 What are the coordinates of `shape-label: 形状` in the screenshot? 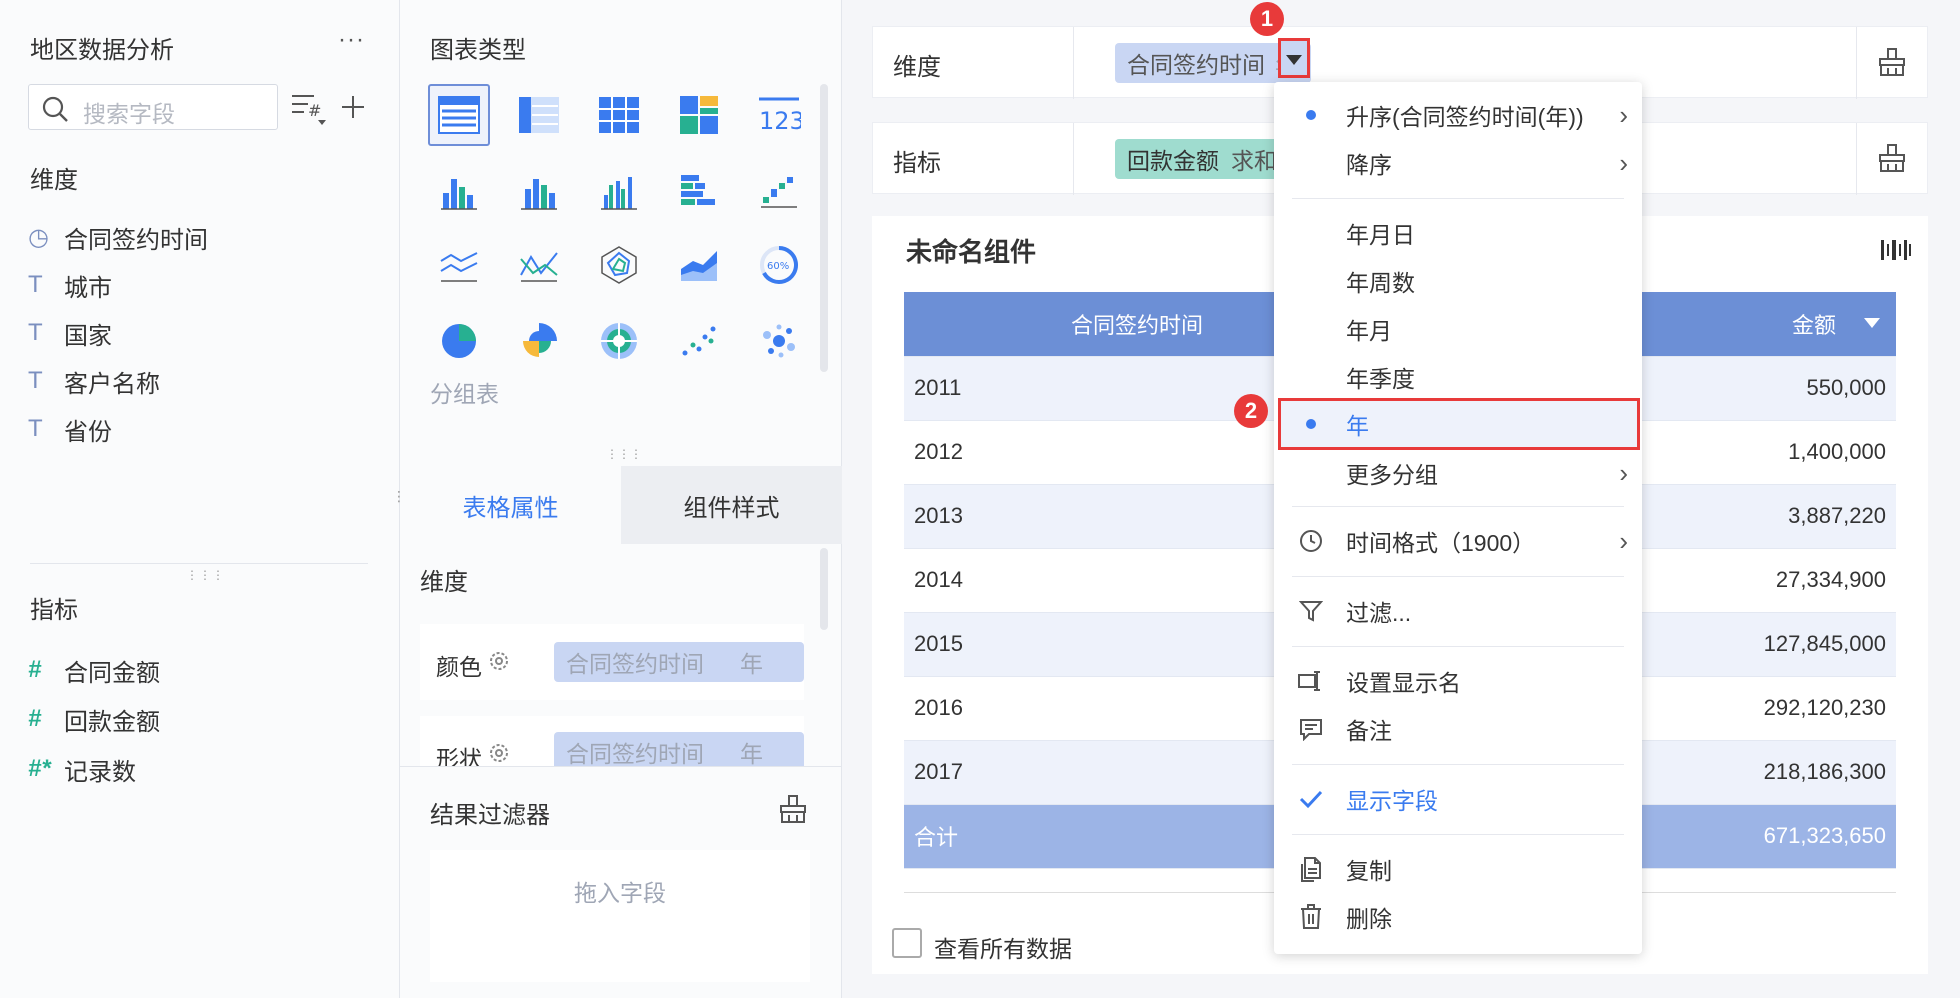 It's located at (459, 756).